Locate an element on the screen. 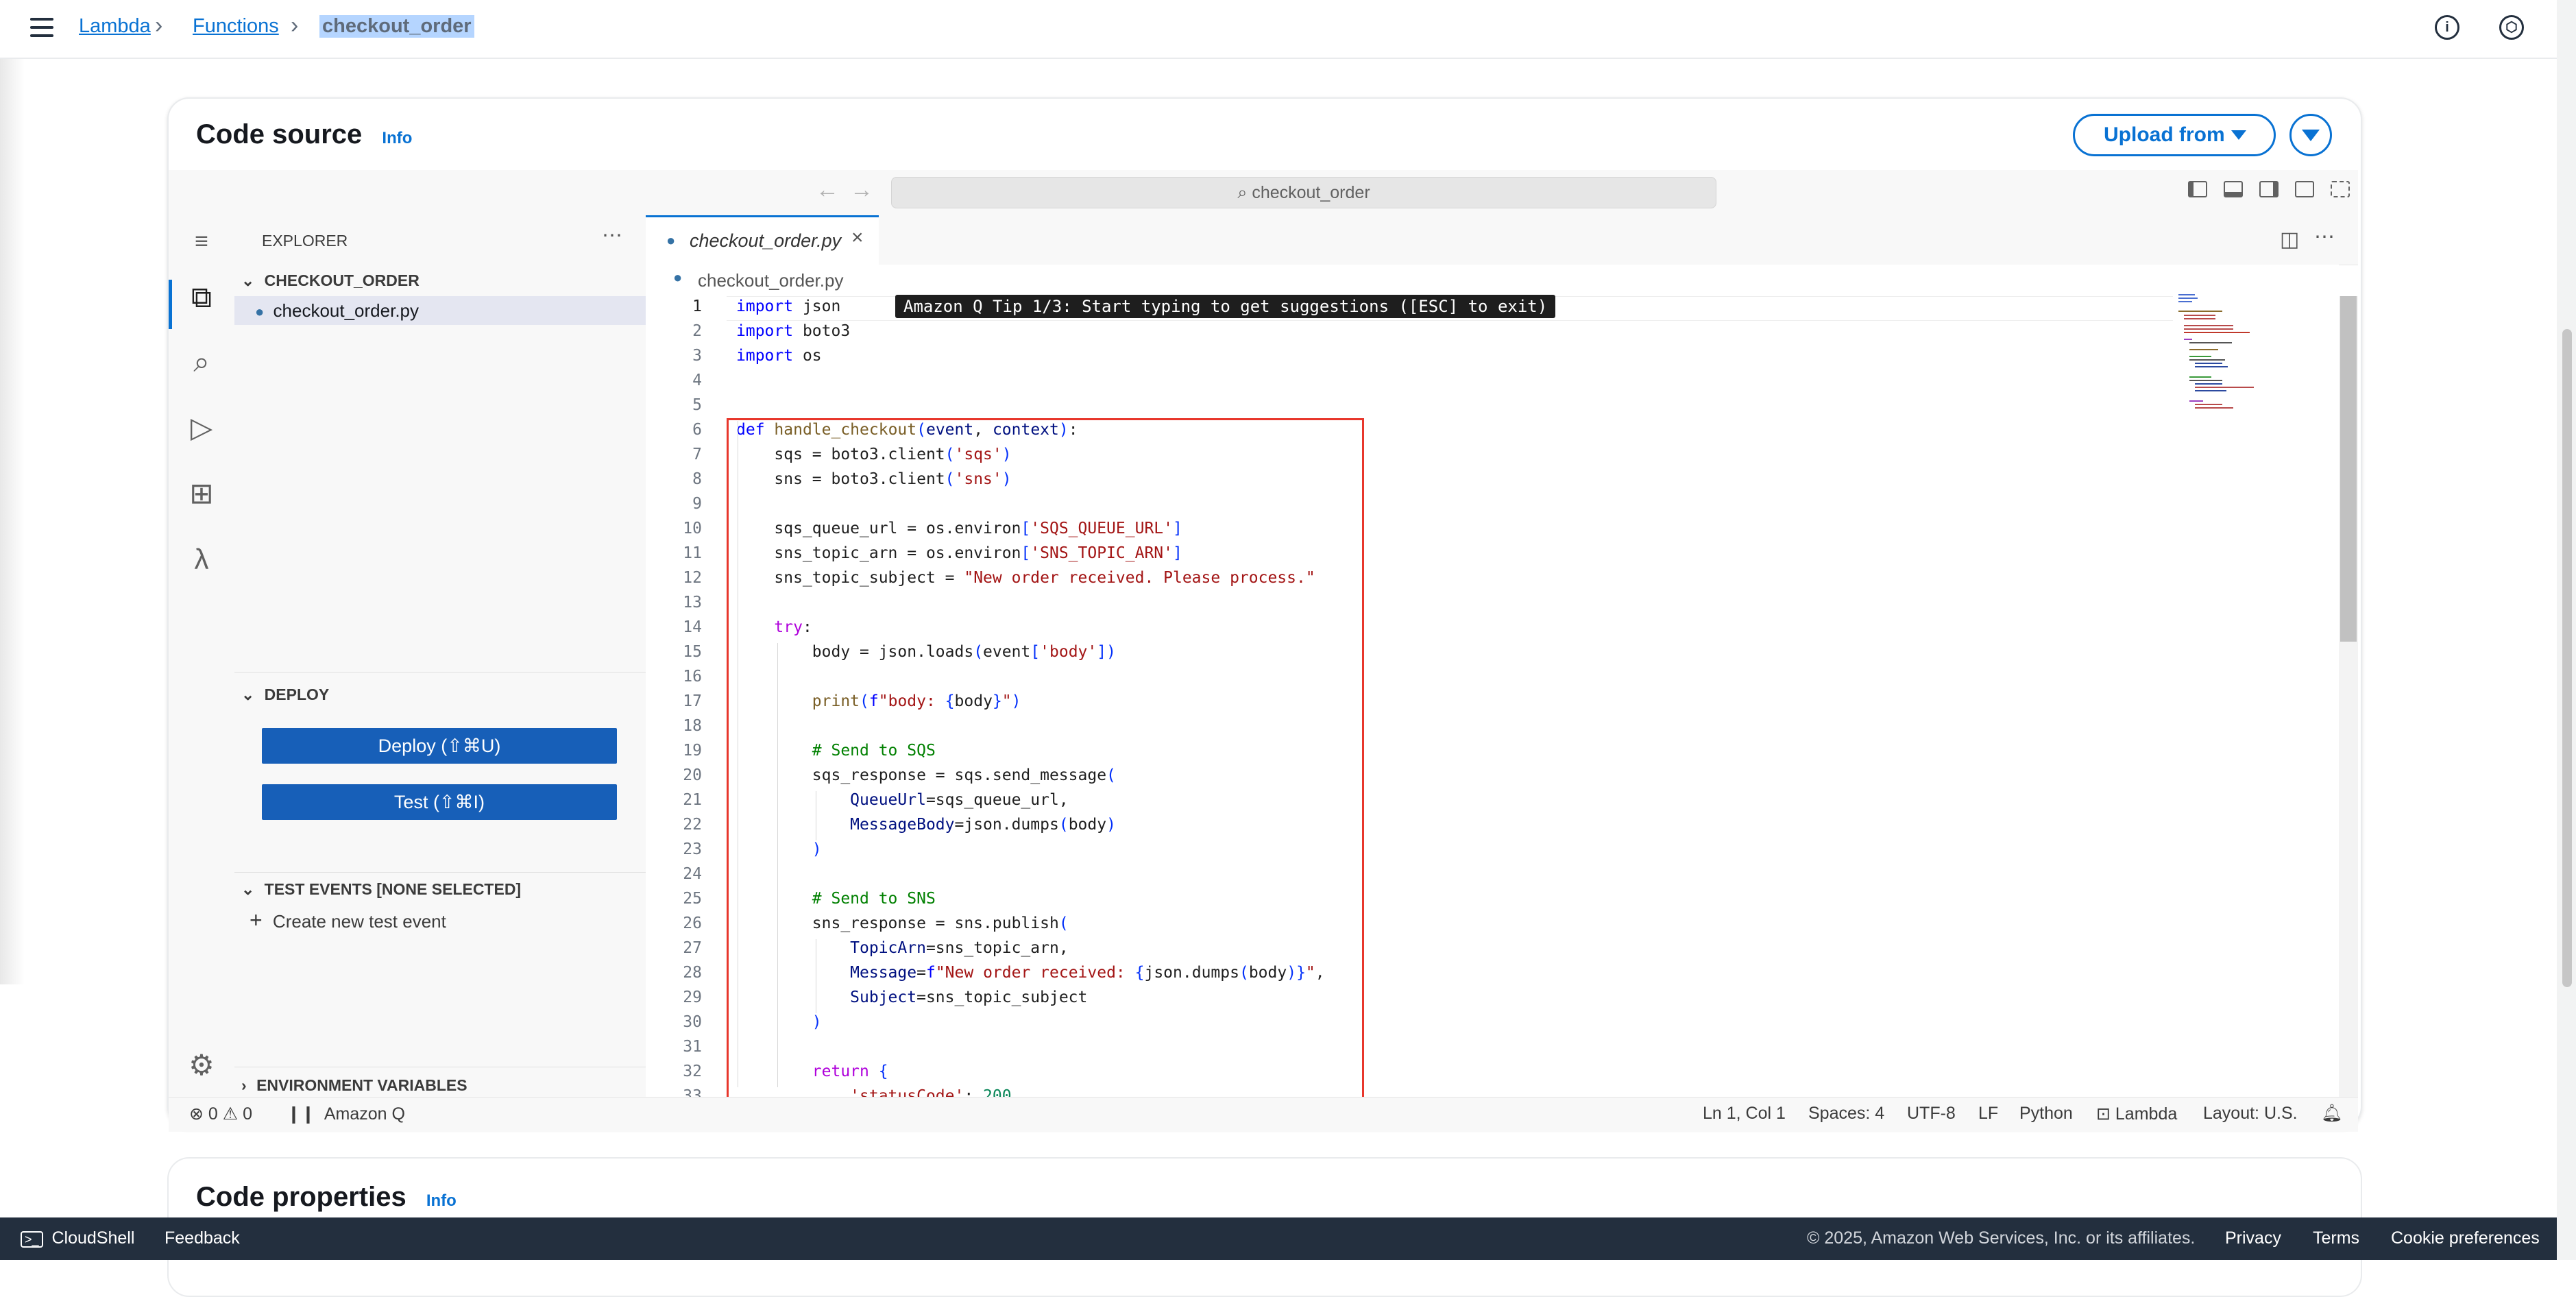 Image resolution: width=2576 pixels, height=1297 pixels. line-number: 12 is located at coordinates (692, 578).